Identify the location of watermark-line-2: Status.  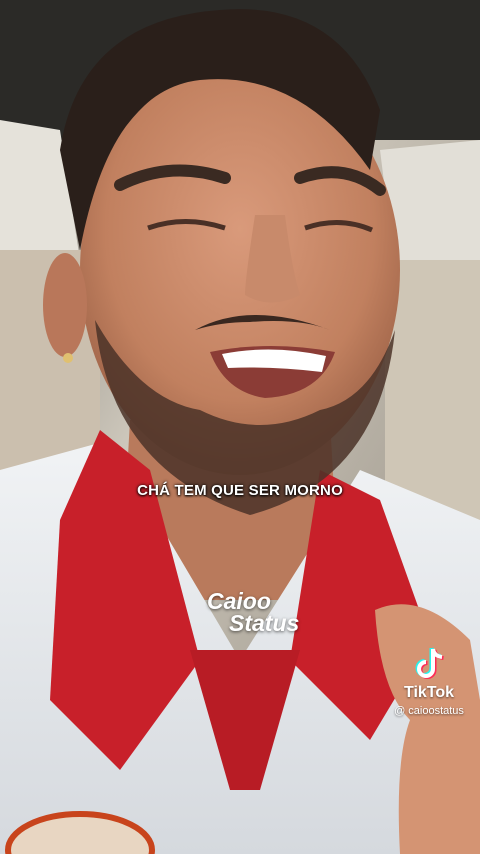
(264, 623).